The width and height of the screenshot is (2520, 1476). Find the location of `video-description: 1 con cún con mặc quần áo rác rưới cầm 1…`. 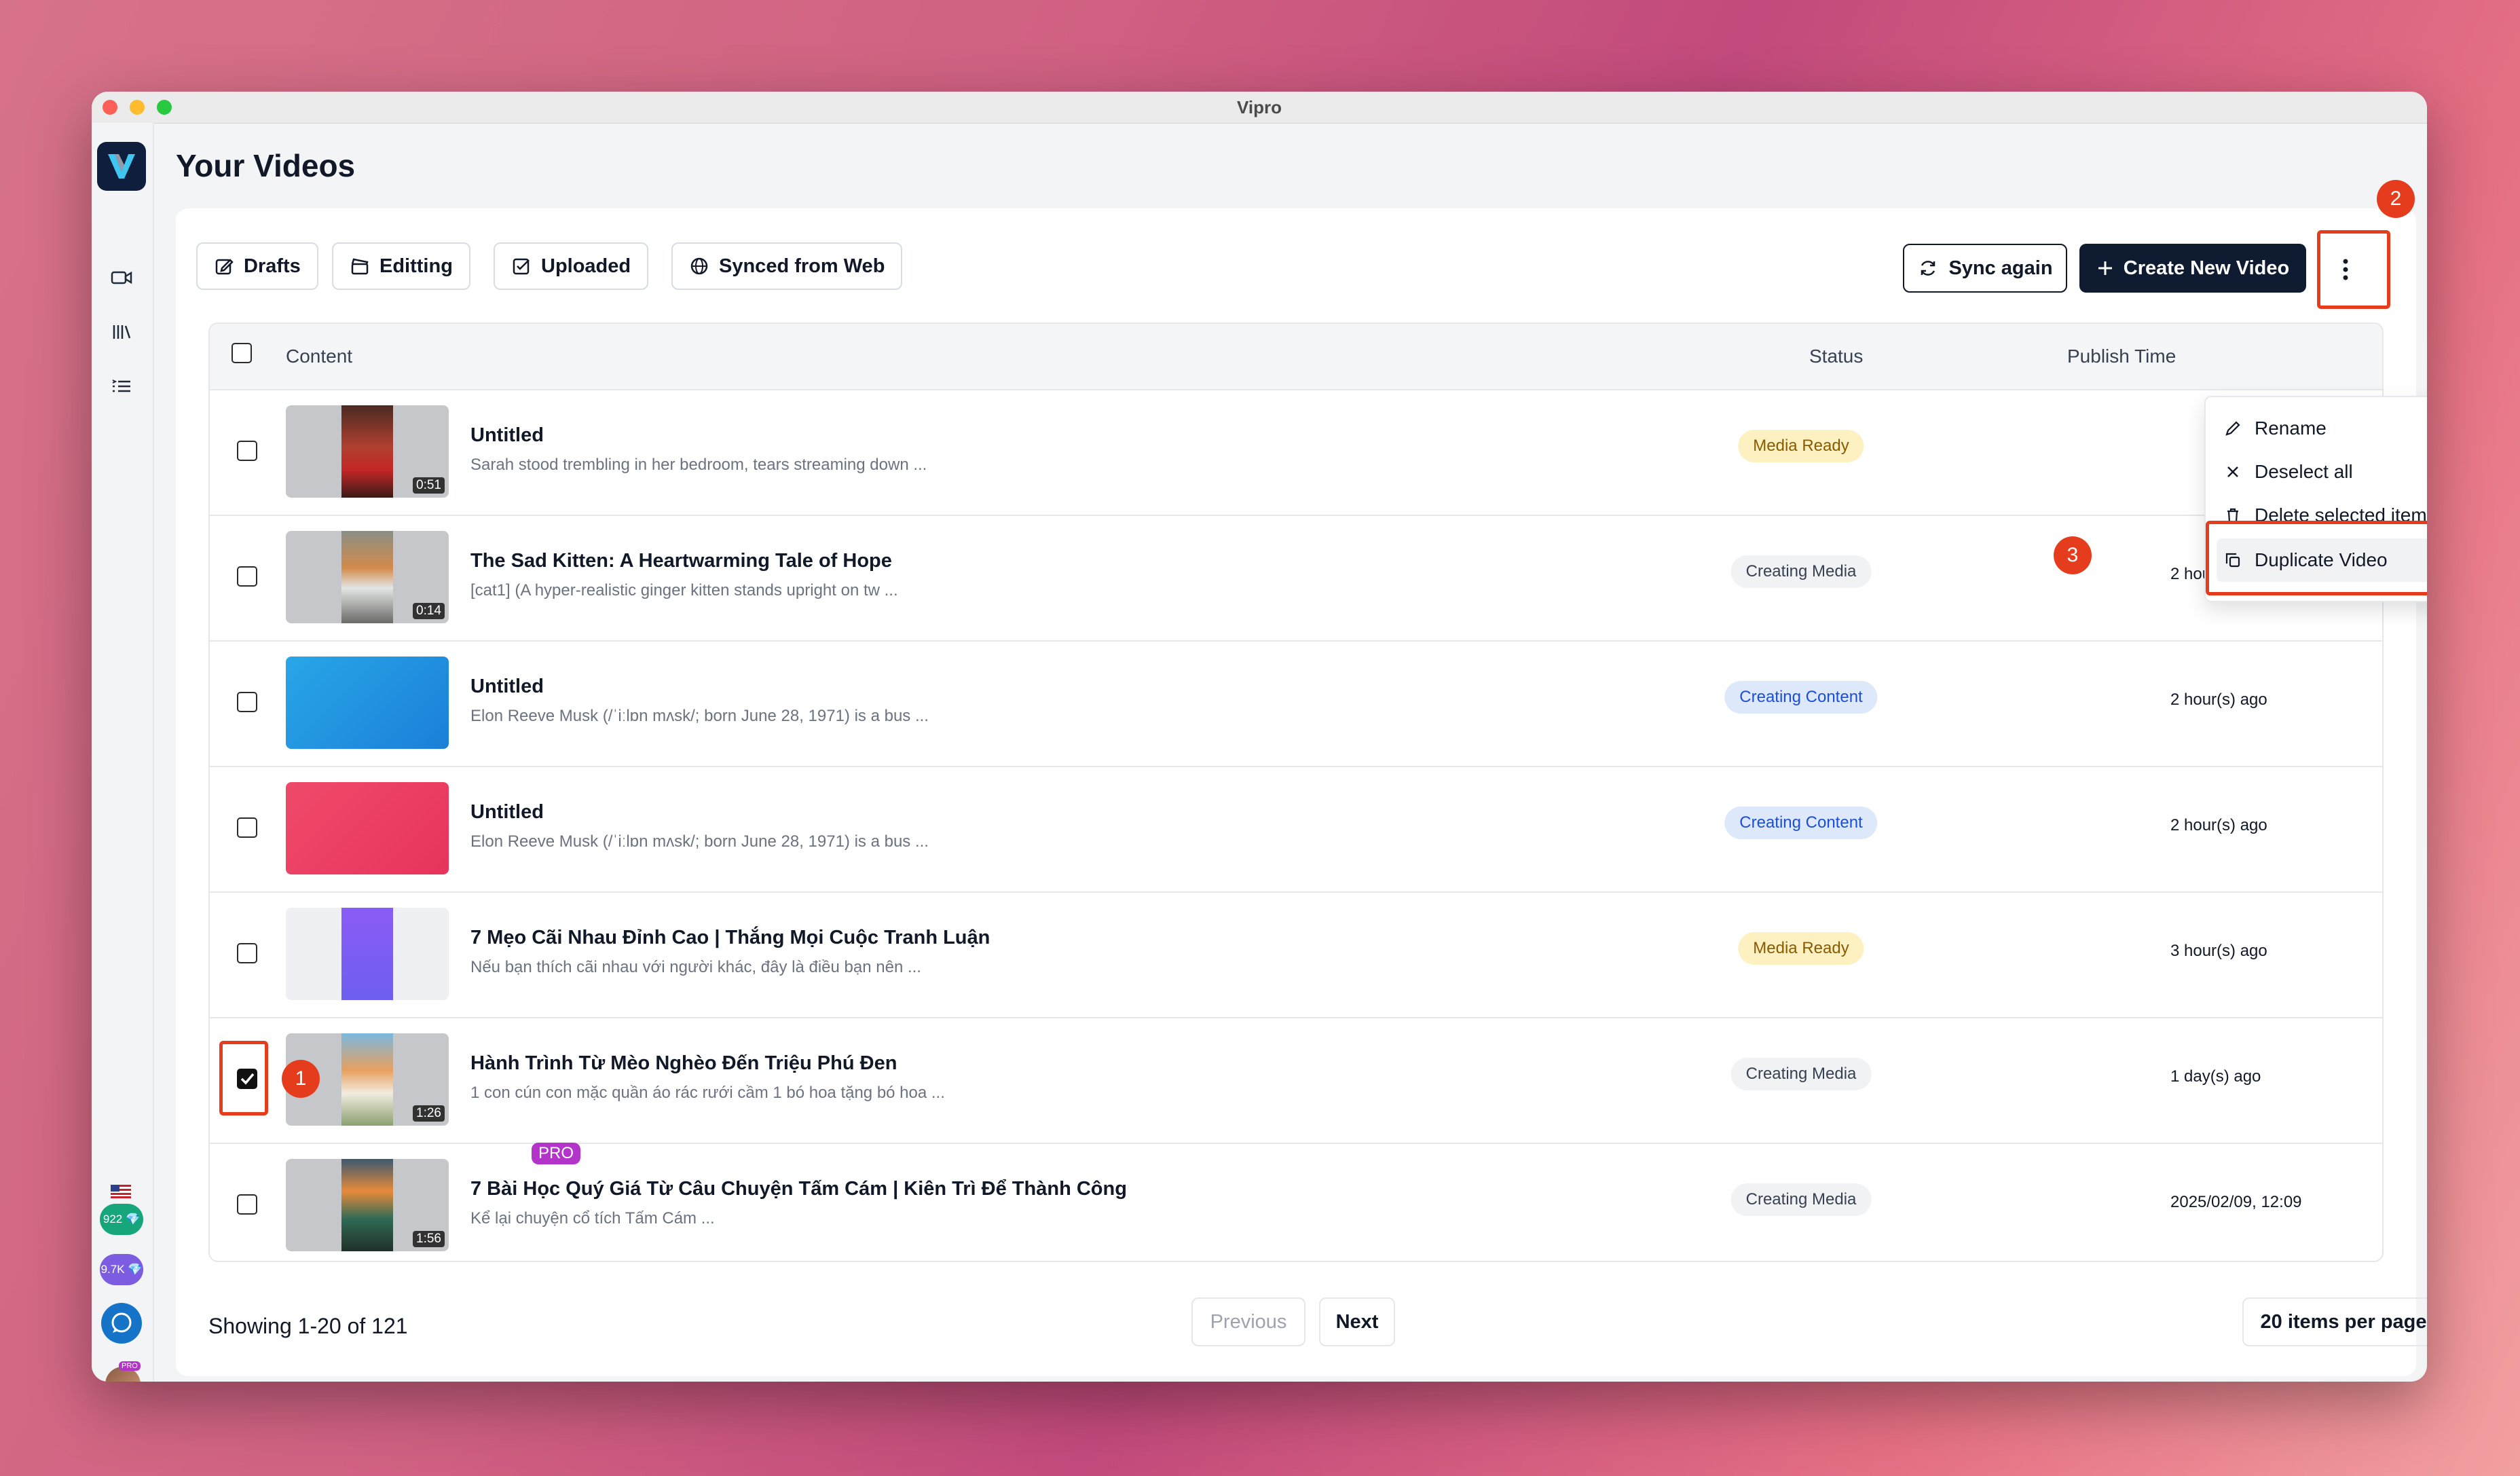

video-description: 1 con cún con mặc quần áo rác rưới cầm 1… is located at coordinates (707, 1093).